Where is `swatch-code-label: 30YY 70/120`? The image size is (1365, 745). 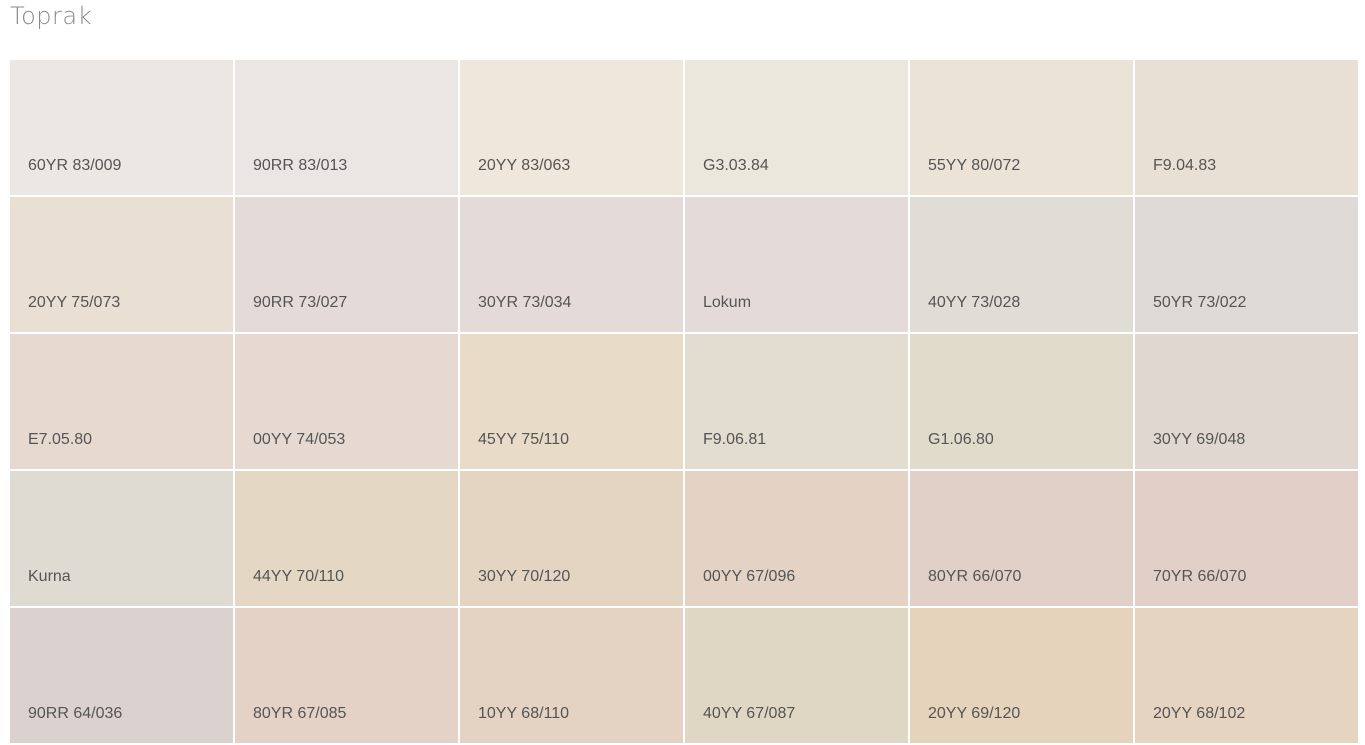
swatch-code-label: 30YY 70/120 is located at coordinates (524, 576).